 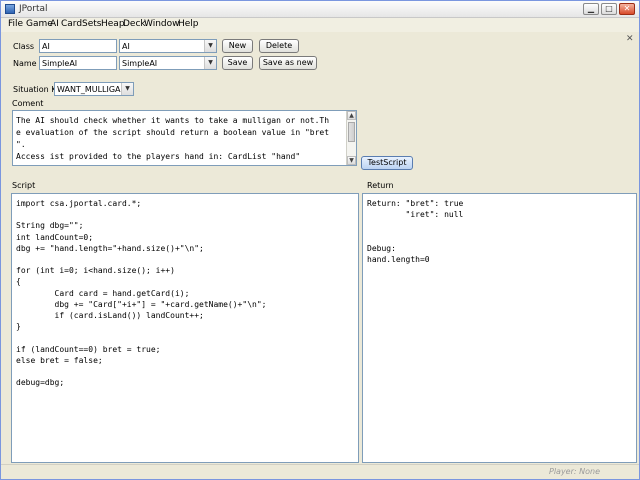 What do you see at coordinates (387, 163) in the screenshot?
I see `test-script-button: TestScript` at bounding box center [387, 163].